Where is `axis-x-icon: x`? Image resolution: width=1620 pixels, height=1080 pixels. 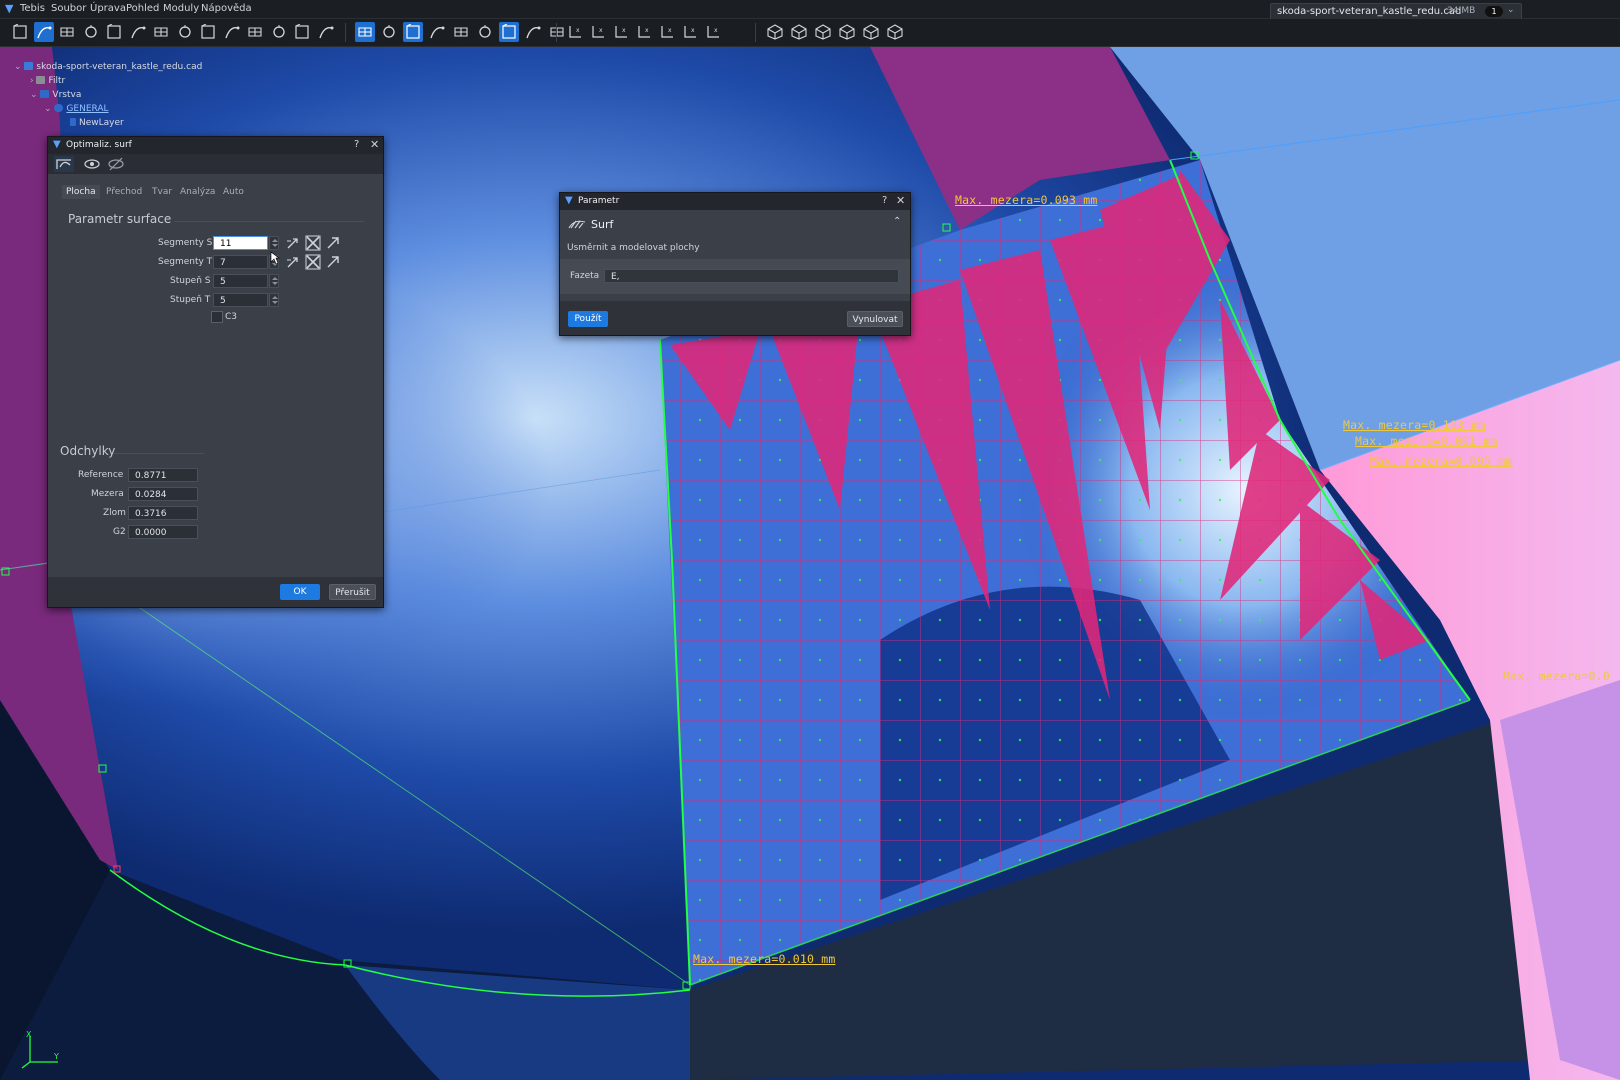 axis-x-icon: x is located at coordinates (575, 32).